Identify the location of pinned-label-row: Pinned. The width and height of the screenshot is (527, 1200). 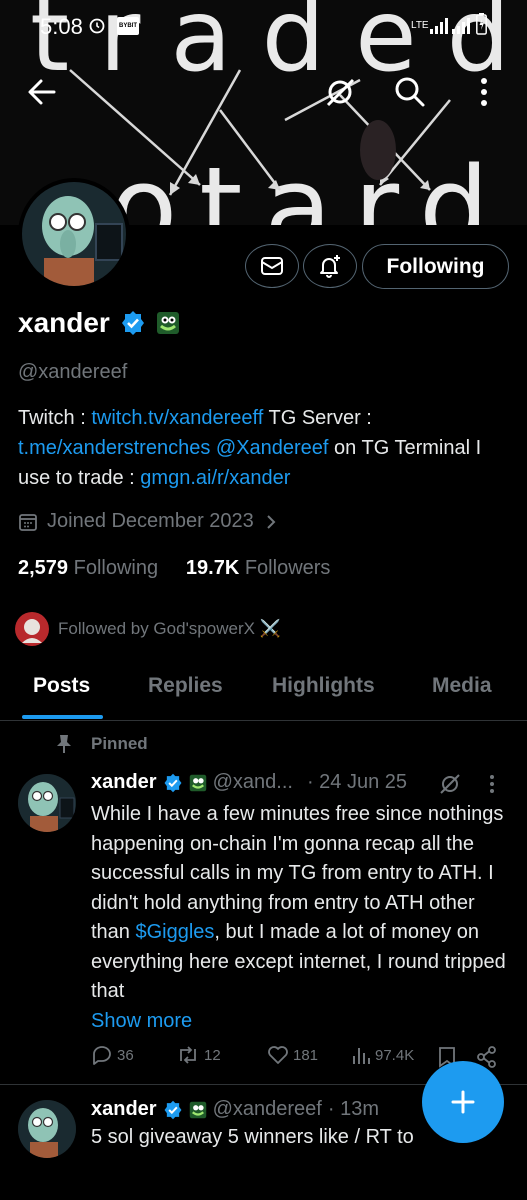
(101, 744).